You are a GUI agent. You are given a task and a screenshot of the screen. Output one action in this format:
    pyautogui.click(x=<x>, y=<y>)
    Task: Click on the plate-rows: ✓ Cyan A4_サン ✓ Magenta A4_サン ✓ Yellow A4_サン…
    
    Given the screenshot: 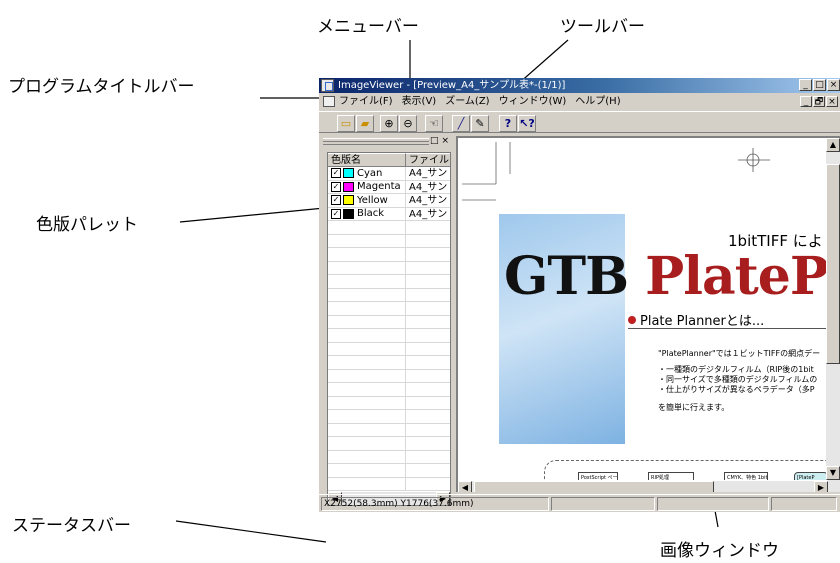 What is the action you would take?
    pyautogui.click(x=389, y=329)
    